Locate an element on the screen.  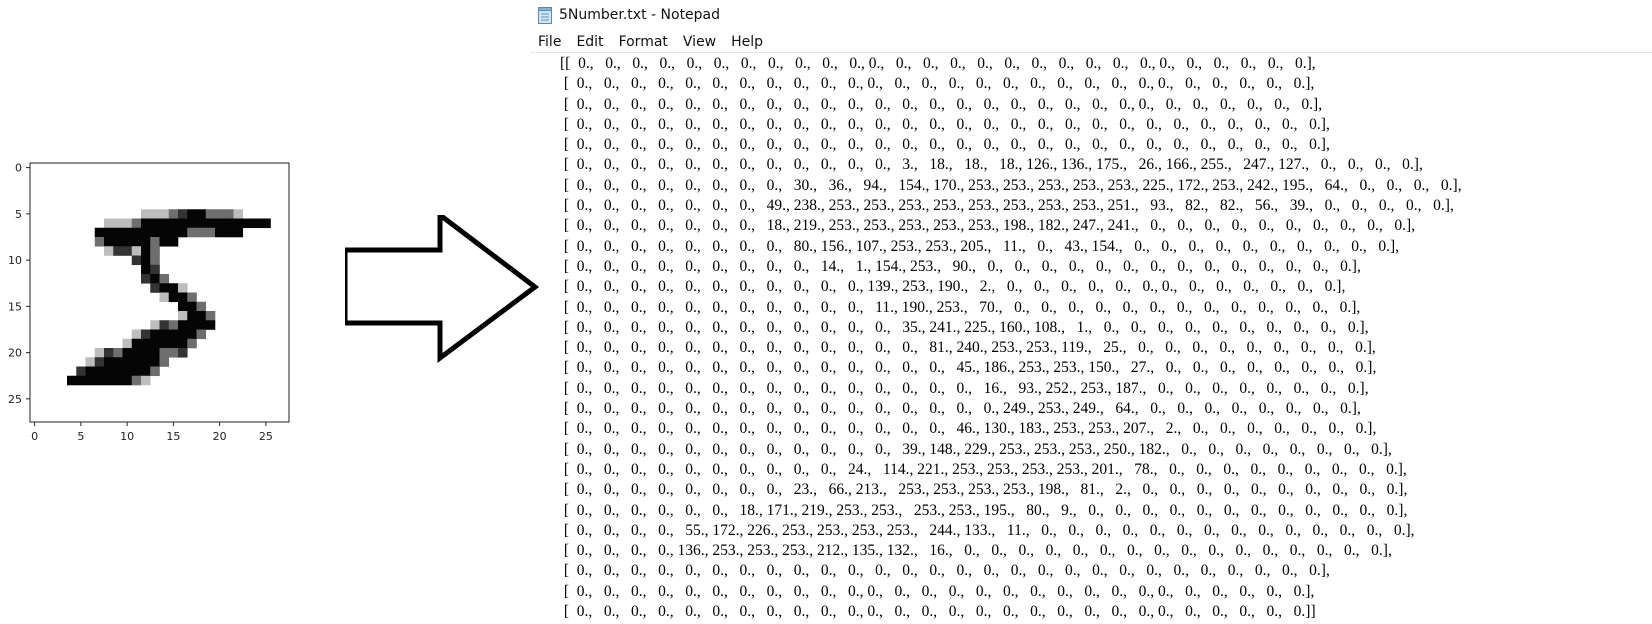
y-tick-label: 0 is located at coordinates (18, 168).